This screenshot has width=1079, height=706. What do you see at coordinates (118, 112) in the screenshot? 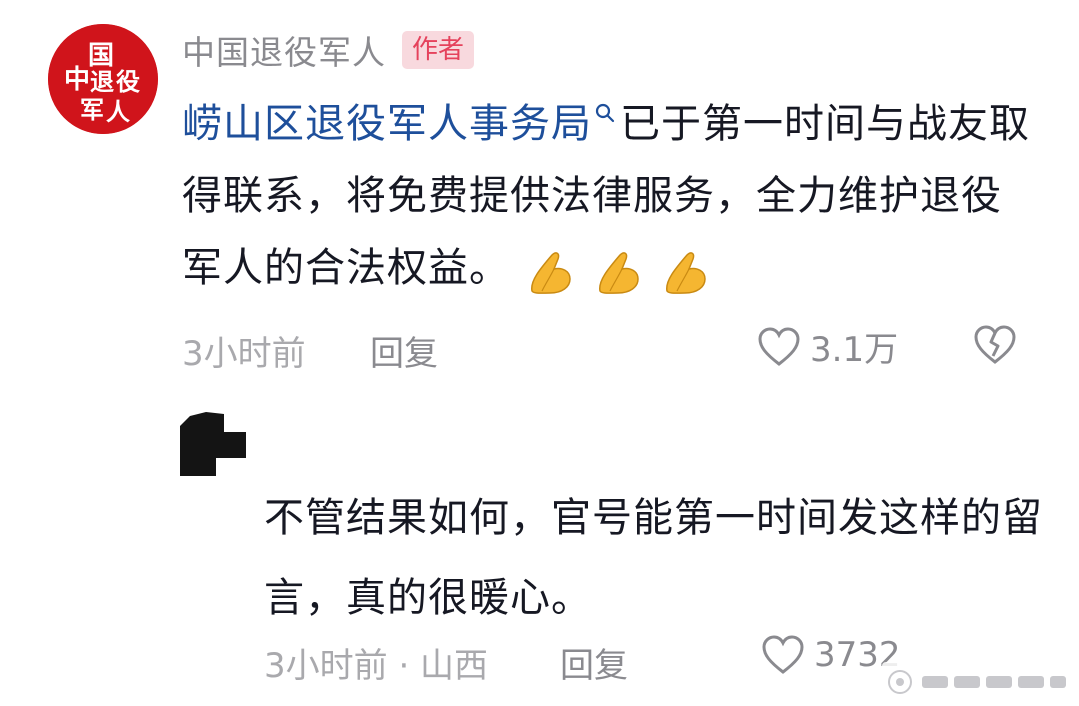
I see `svg-text: 人` at bounding box center [118, 112].